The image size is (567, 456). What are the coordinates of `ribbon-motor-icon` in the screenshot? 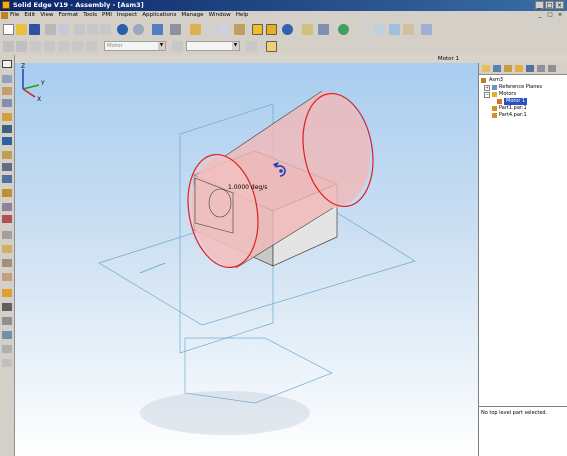 It's located at (271, 46).